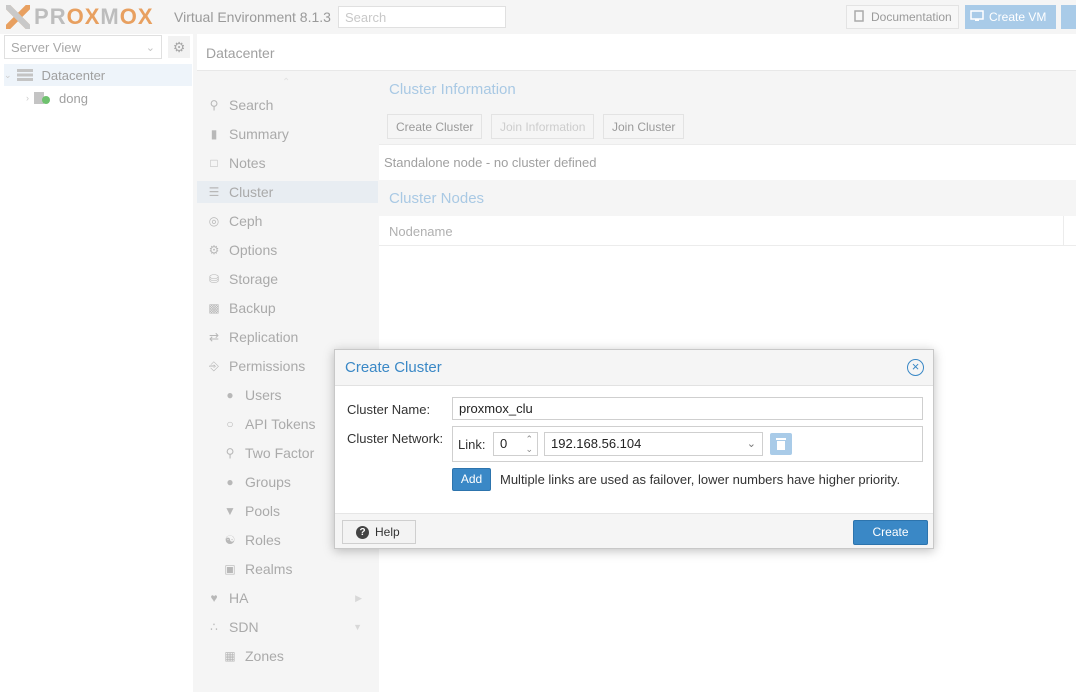 This screenshot has height=692, width=1076. Describe the element at coordinates (253, 250) in the screenshot. I see `nav-label: Options` at that location.